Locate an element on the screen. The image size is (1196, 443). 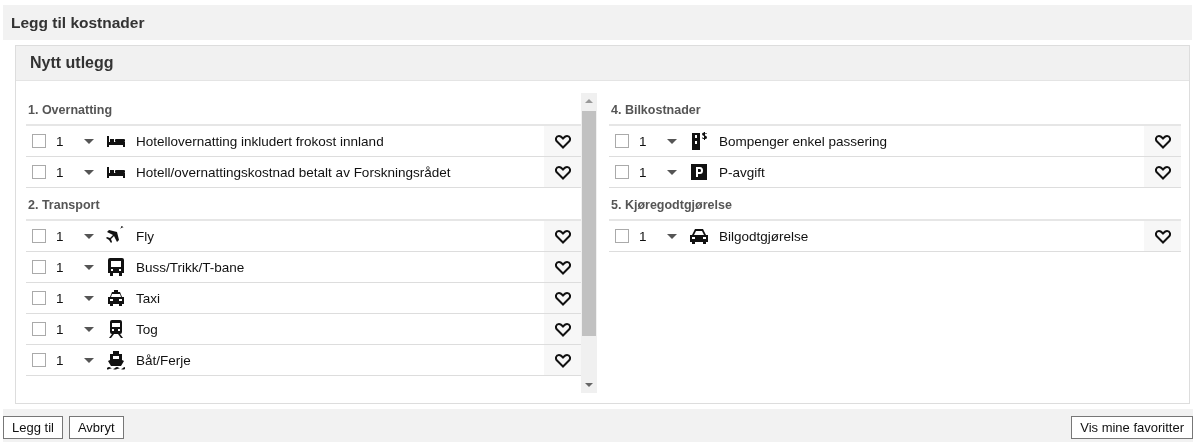
parking-sign-icon is located at coordinates (699, 172).